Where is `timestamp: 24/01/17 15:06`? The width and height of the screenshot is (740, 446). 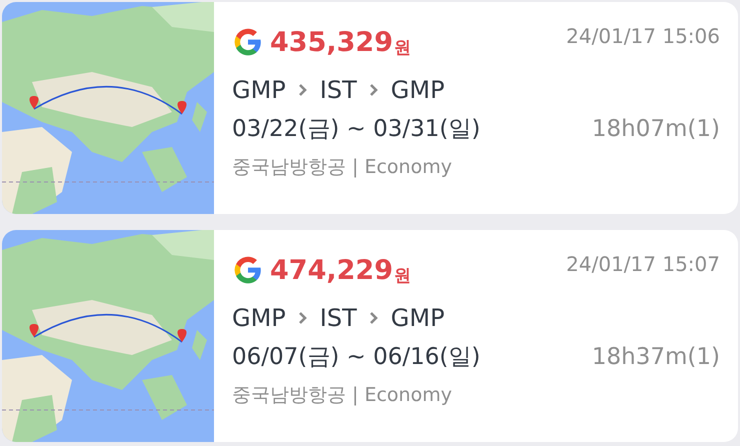 timestamp: 24/01/17 15:06 is located at coordinates (643, 36).